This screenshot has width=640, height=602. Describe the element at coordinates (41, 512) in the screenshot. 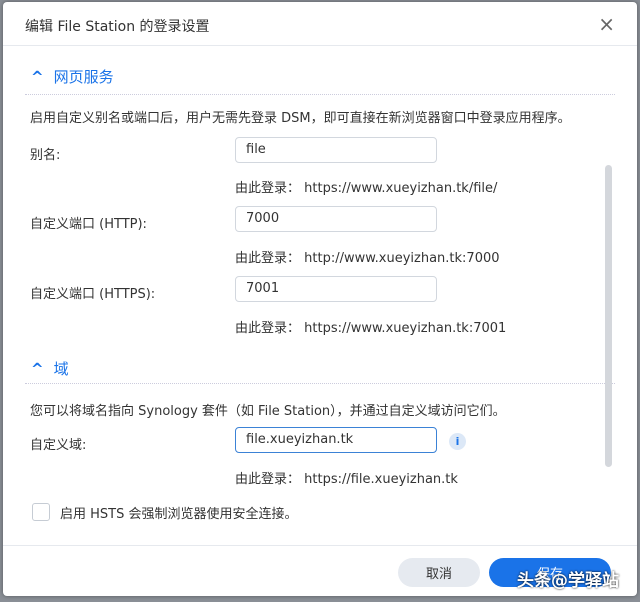

I see `hsts-checkbox` at that location.